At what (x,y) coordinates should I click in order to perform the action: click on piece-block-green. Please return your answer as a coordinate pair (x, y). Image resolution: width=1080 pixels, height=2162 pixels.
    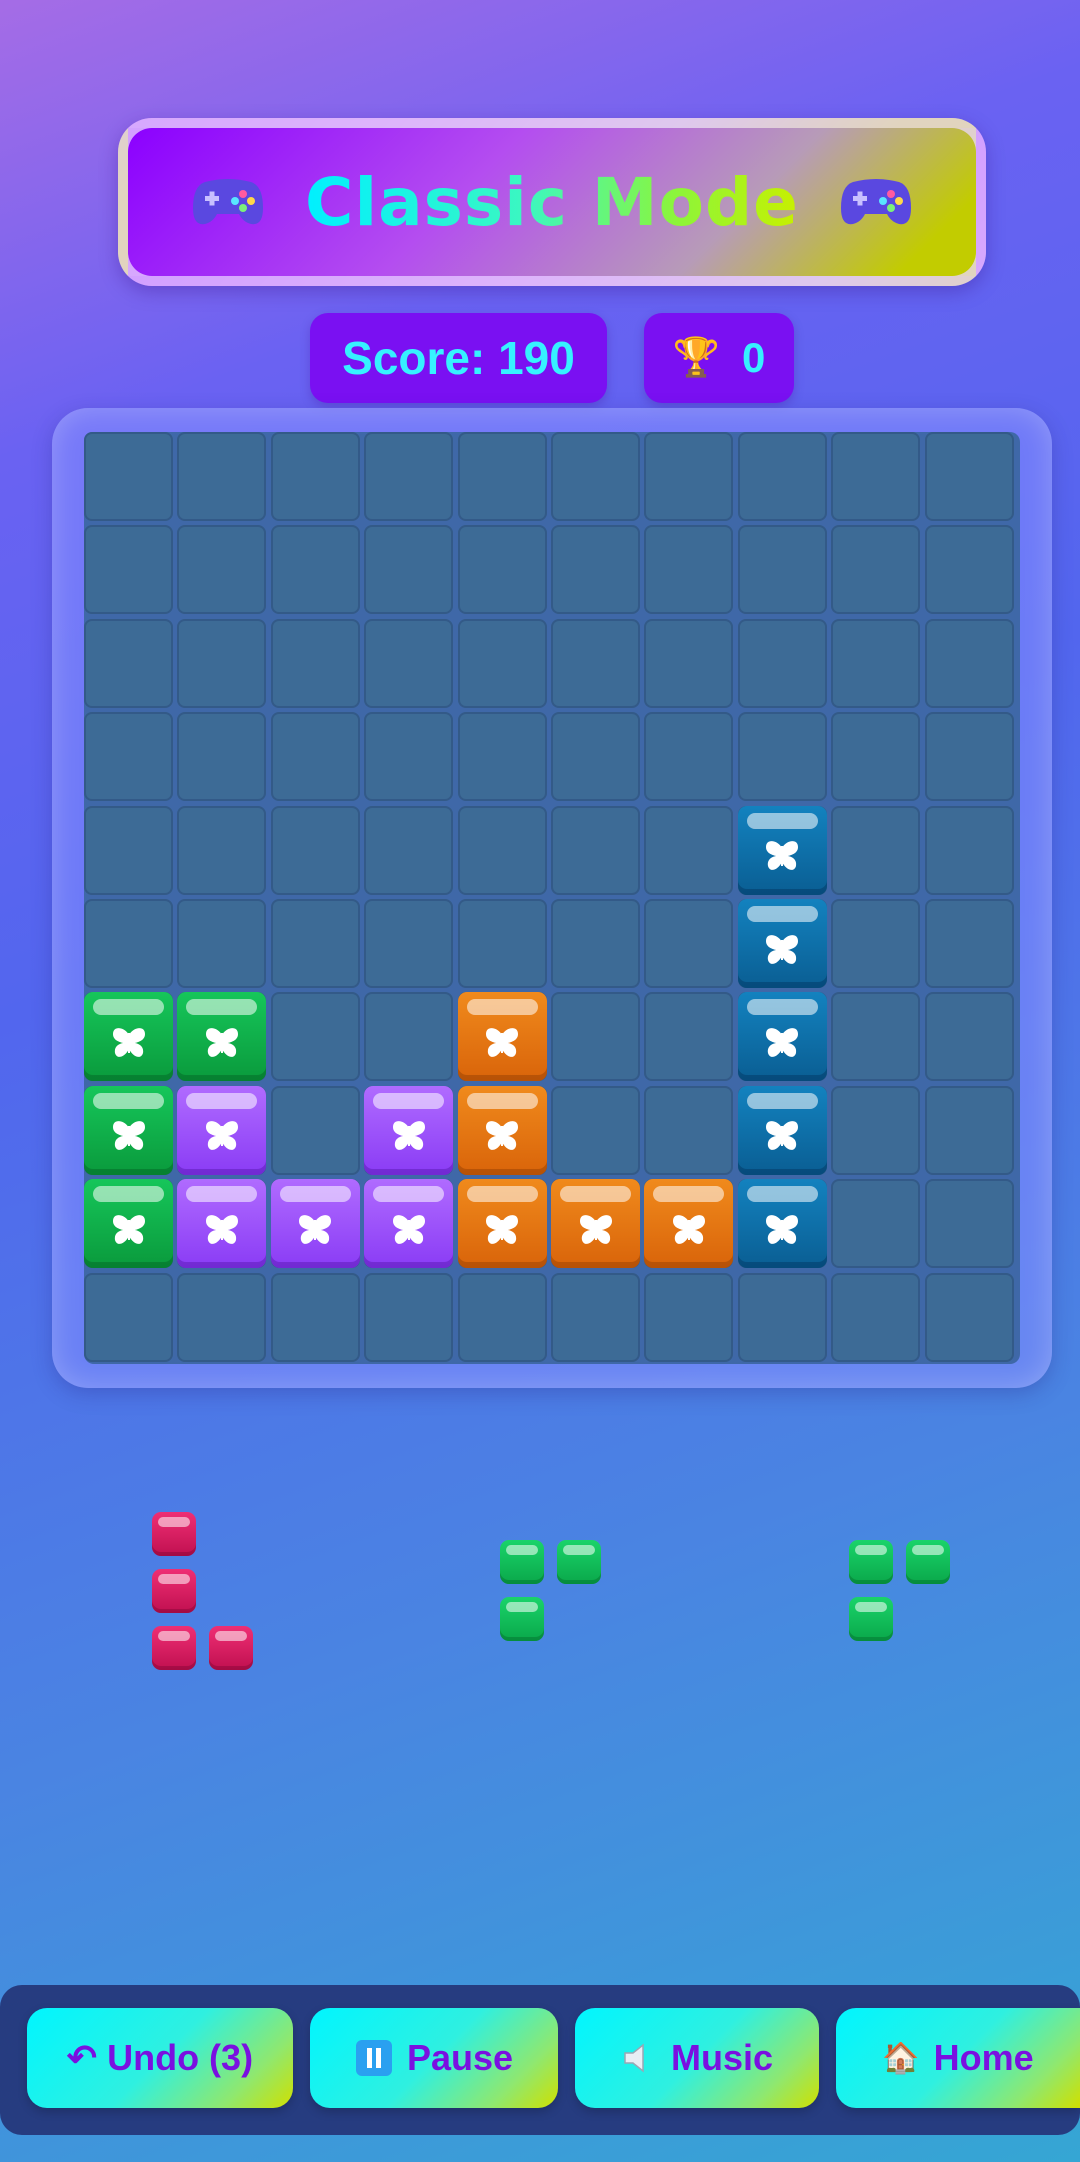
    Looking at the image, I should click on (871, 1619).